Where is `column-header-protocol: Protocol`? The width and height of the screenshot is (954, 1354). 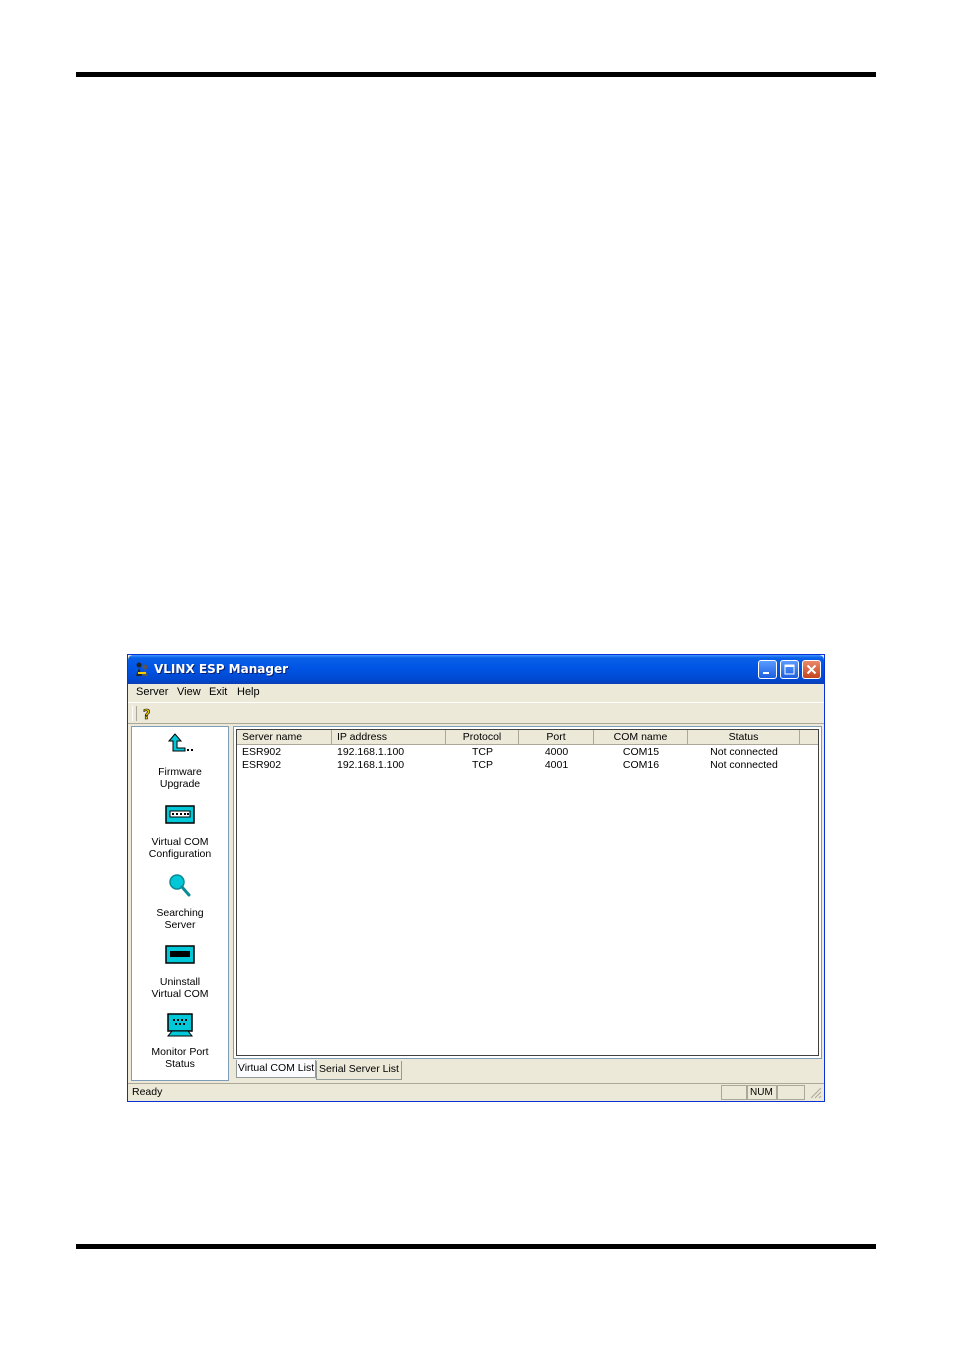 column-header-protocol: Protocol is located at coordinates (482, 737).